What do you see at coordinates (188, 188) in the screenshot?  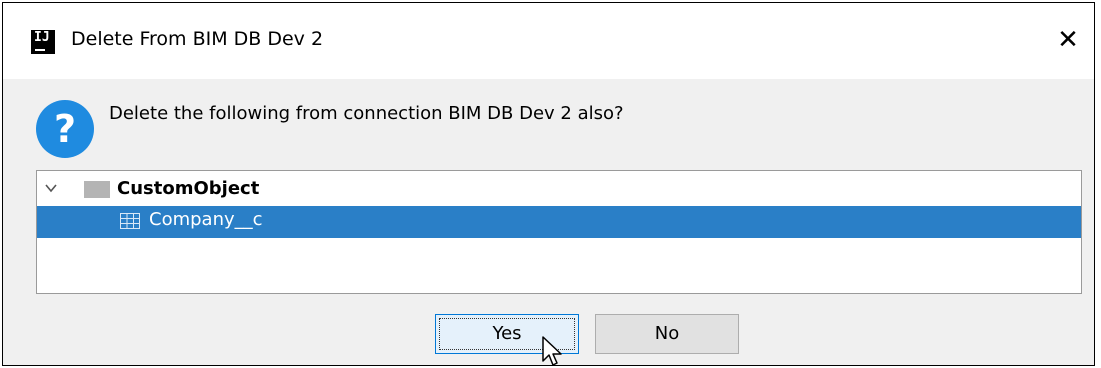 I see `tree-node-label: CustomObject` at bounding box center [188, 188].